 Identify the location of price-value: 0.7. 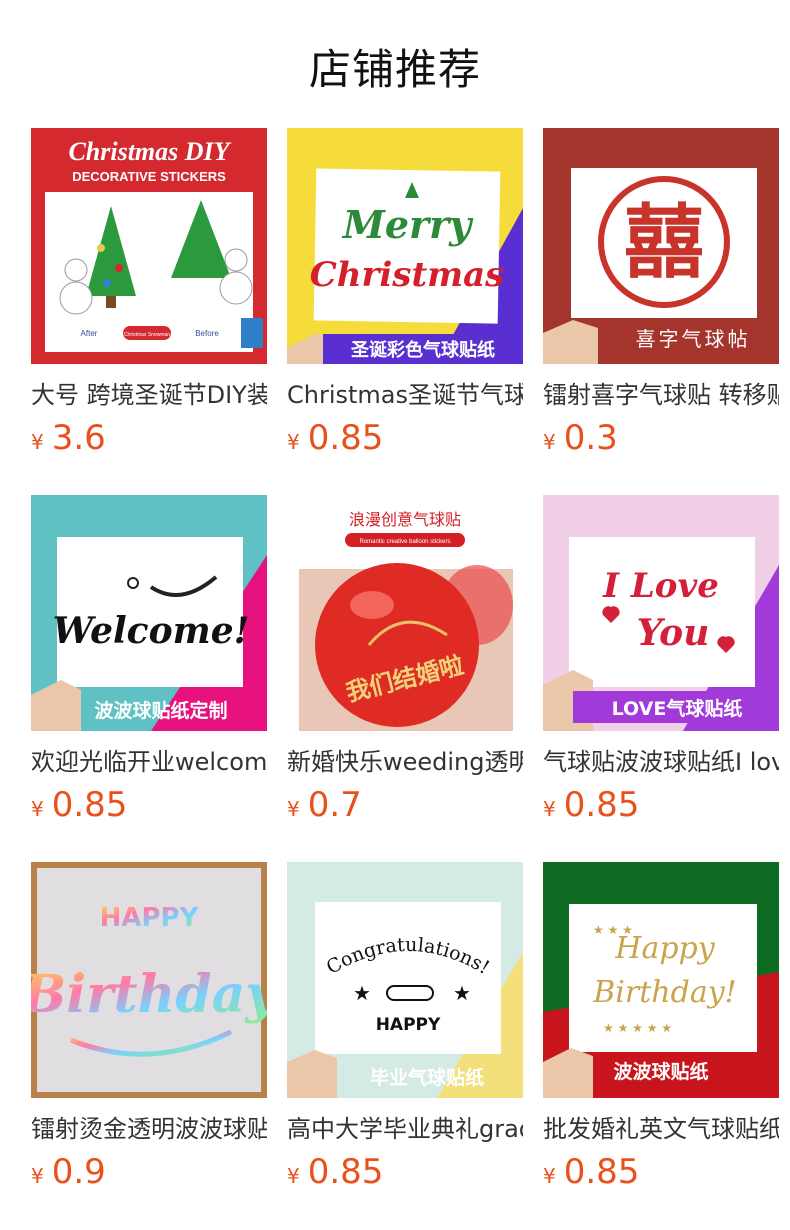
(334, 805).